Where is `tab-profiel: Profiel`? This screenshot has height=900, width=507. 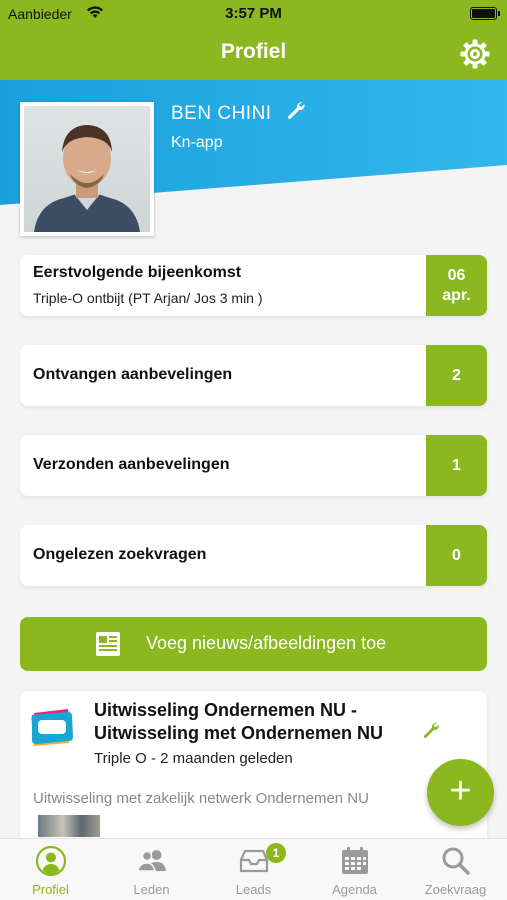
tab-profiel: Profiel is located at coordinates (50, 872).